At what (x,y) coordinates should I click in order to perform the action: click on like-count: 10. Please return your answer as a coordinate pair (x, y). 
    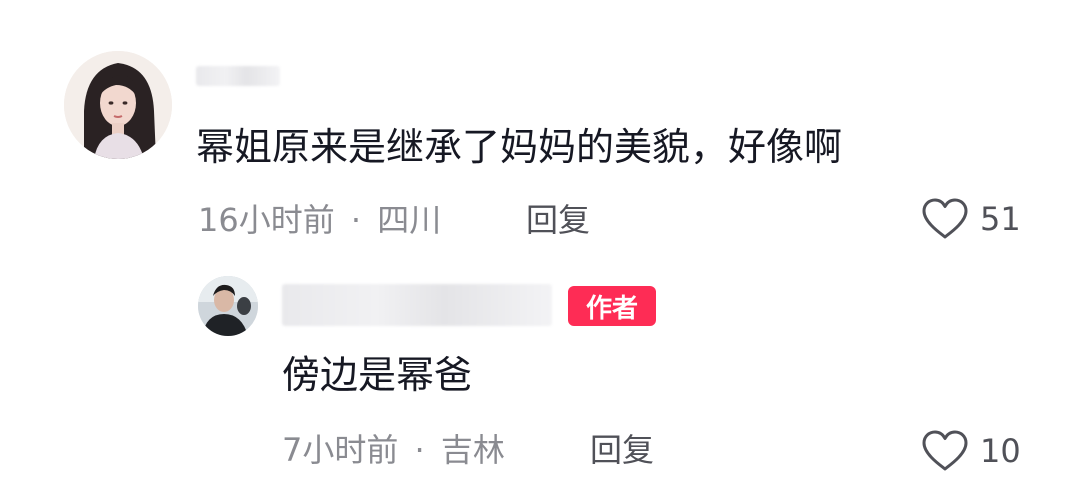
    Looking at the image, I should click on (1000, 451).